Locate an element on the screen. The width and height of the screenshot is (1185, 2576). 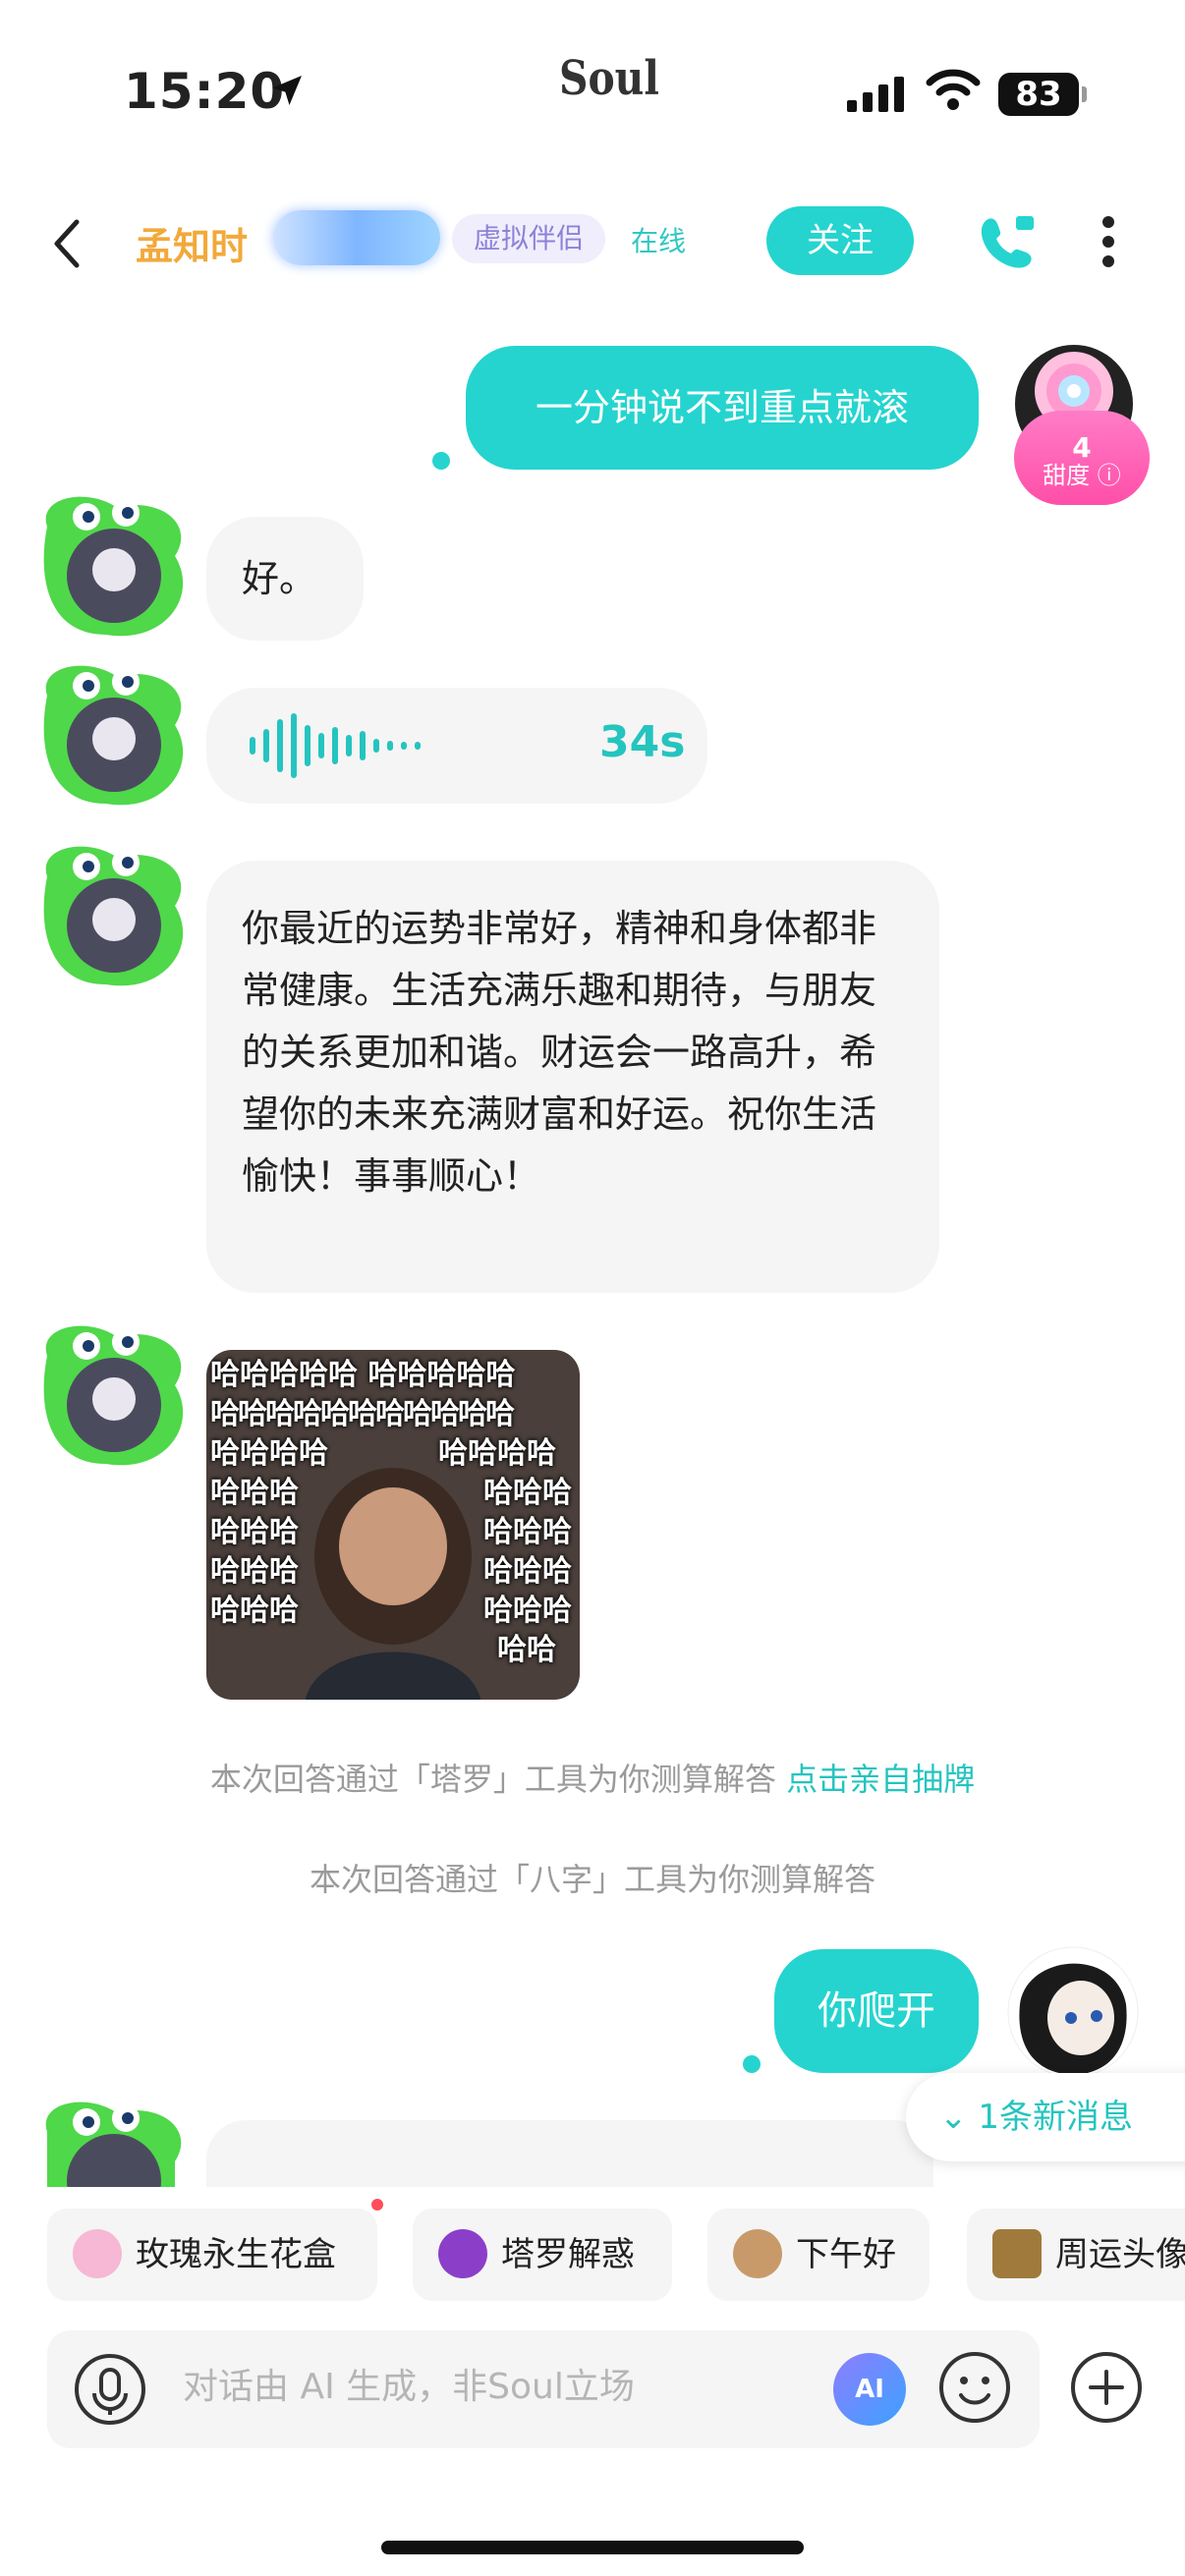
laughing-man-image is located at coordinates (393, 1584).